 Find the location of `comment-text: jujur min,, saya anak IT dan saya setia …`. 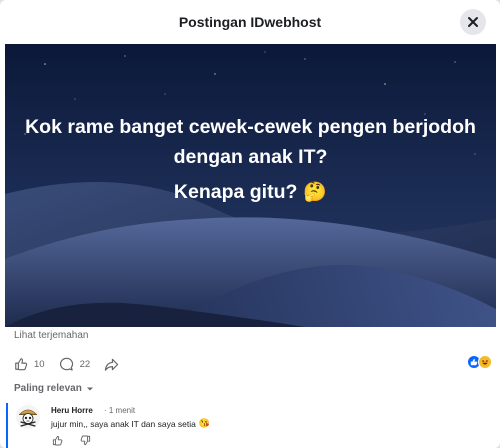

comment-text: jujur min,, saya anak IT dan saya setia … is located at coordinates (130, 423).